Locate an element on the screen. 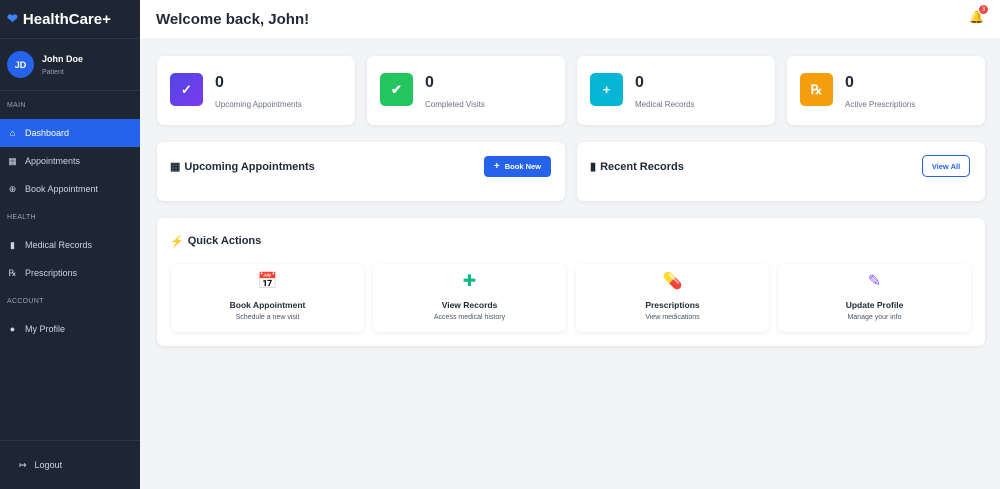 The height and width of the screenshot is (489, 1000). section-label-main: MAIN is located at coordinates (16, 105).